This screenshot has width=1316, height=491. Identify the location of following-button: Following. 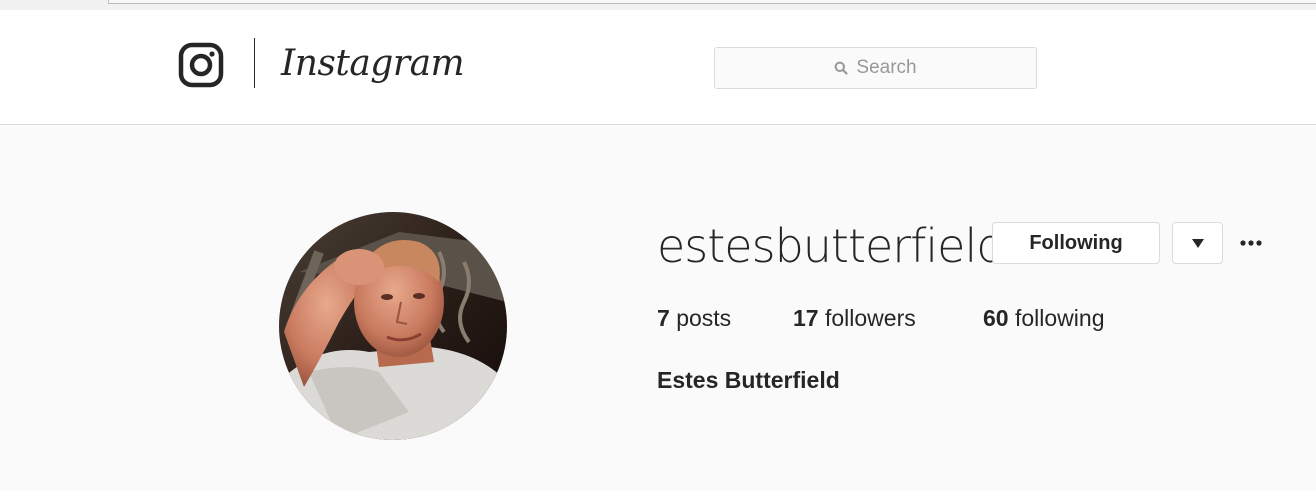
(1076, 243).